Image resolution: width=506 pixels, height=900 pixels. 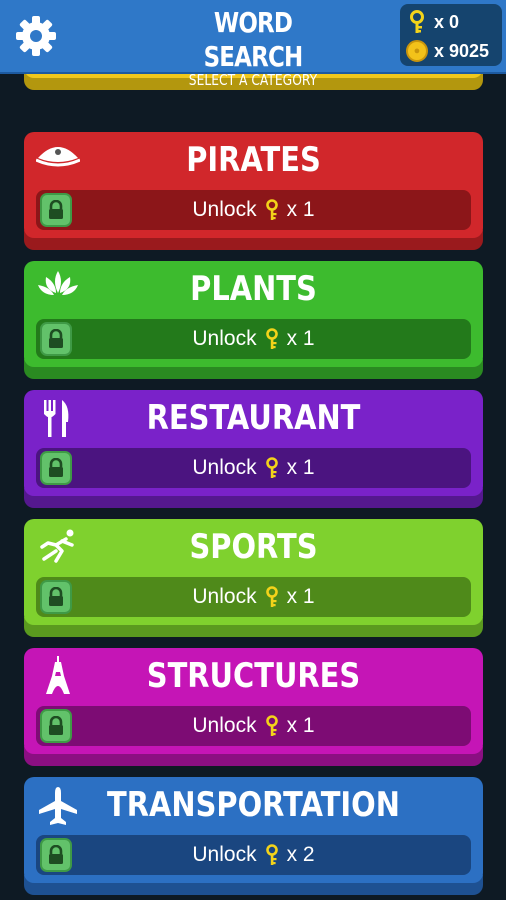 What do you see at coordinates (253, 314) in the screenshot?
I see `card-body: PLANTS Unlock x 1` at bounding box center [253, 314].